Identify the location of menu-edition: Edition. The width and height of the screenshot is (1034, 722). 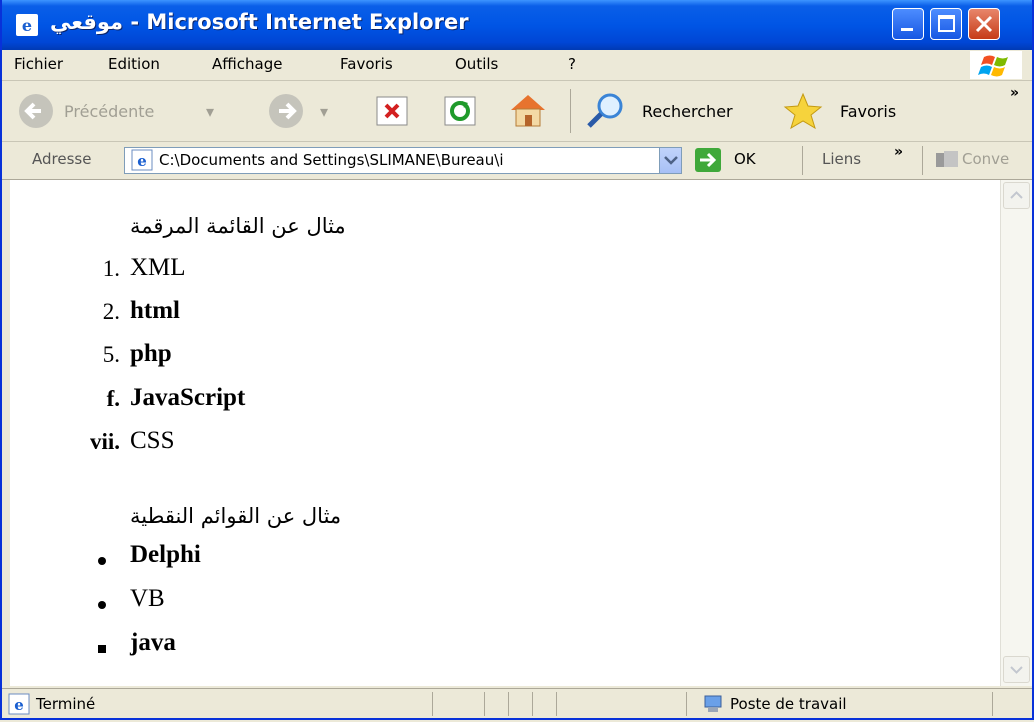
(134, 64).